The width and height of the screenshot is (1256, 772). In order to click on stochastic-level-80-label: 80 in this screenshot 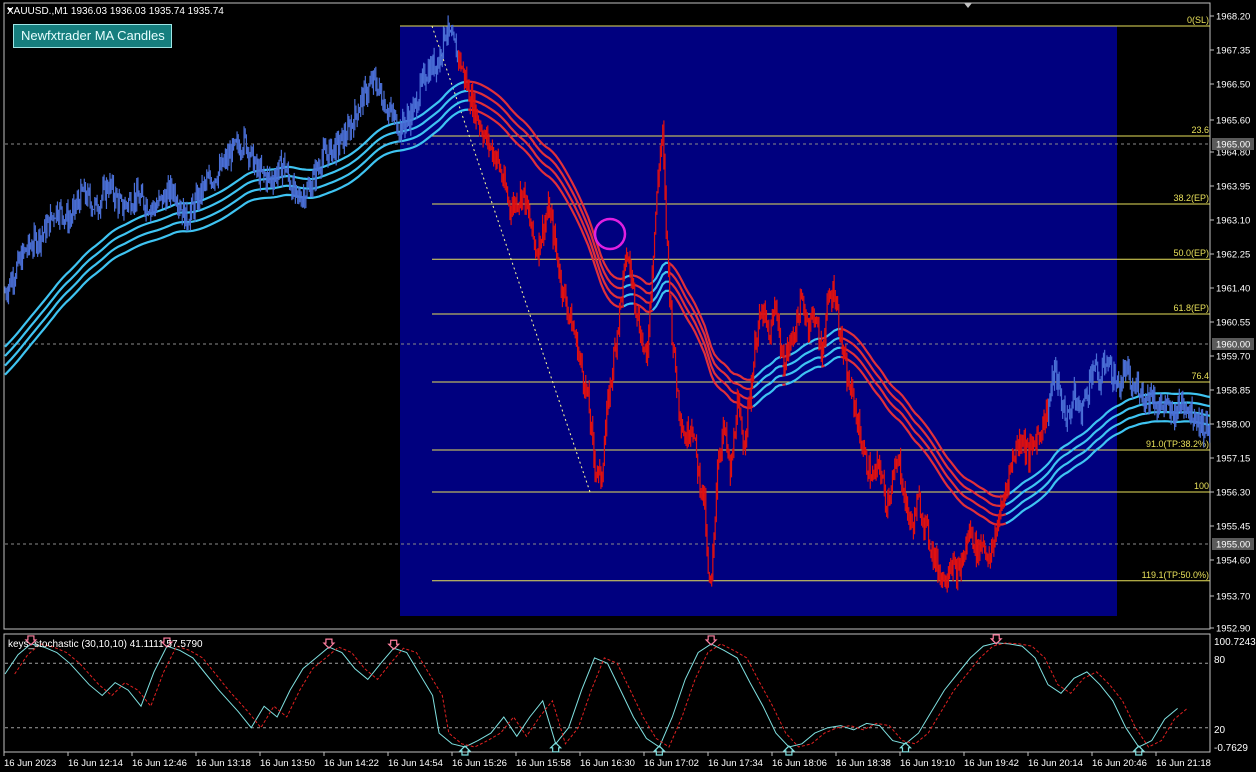, I will do `click(1220, 660)`.